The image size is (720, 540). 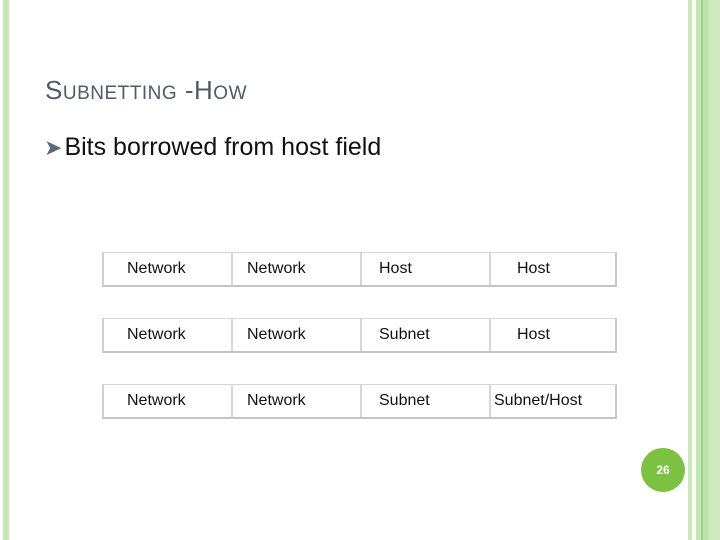 What do you see at coordinates (663, 470) in the screenshot?
I see `page-number-badge: 26` at bounding box center [663, 470].